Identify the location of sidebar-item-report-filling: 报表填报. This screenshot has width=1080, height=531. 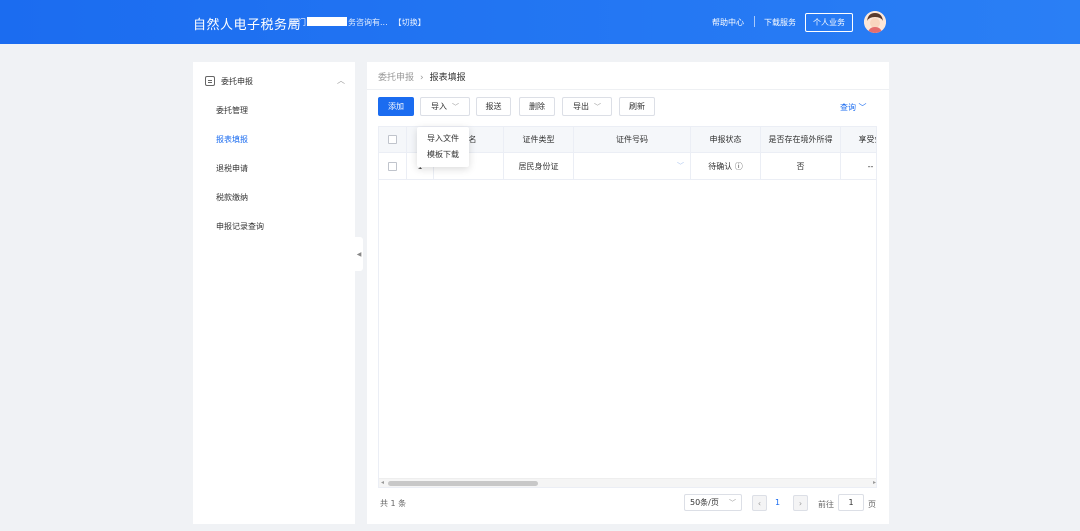
(232, 139).